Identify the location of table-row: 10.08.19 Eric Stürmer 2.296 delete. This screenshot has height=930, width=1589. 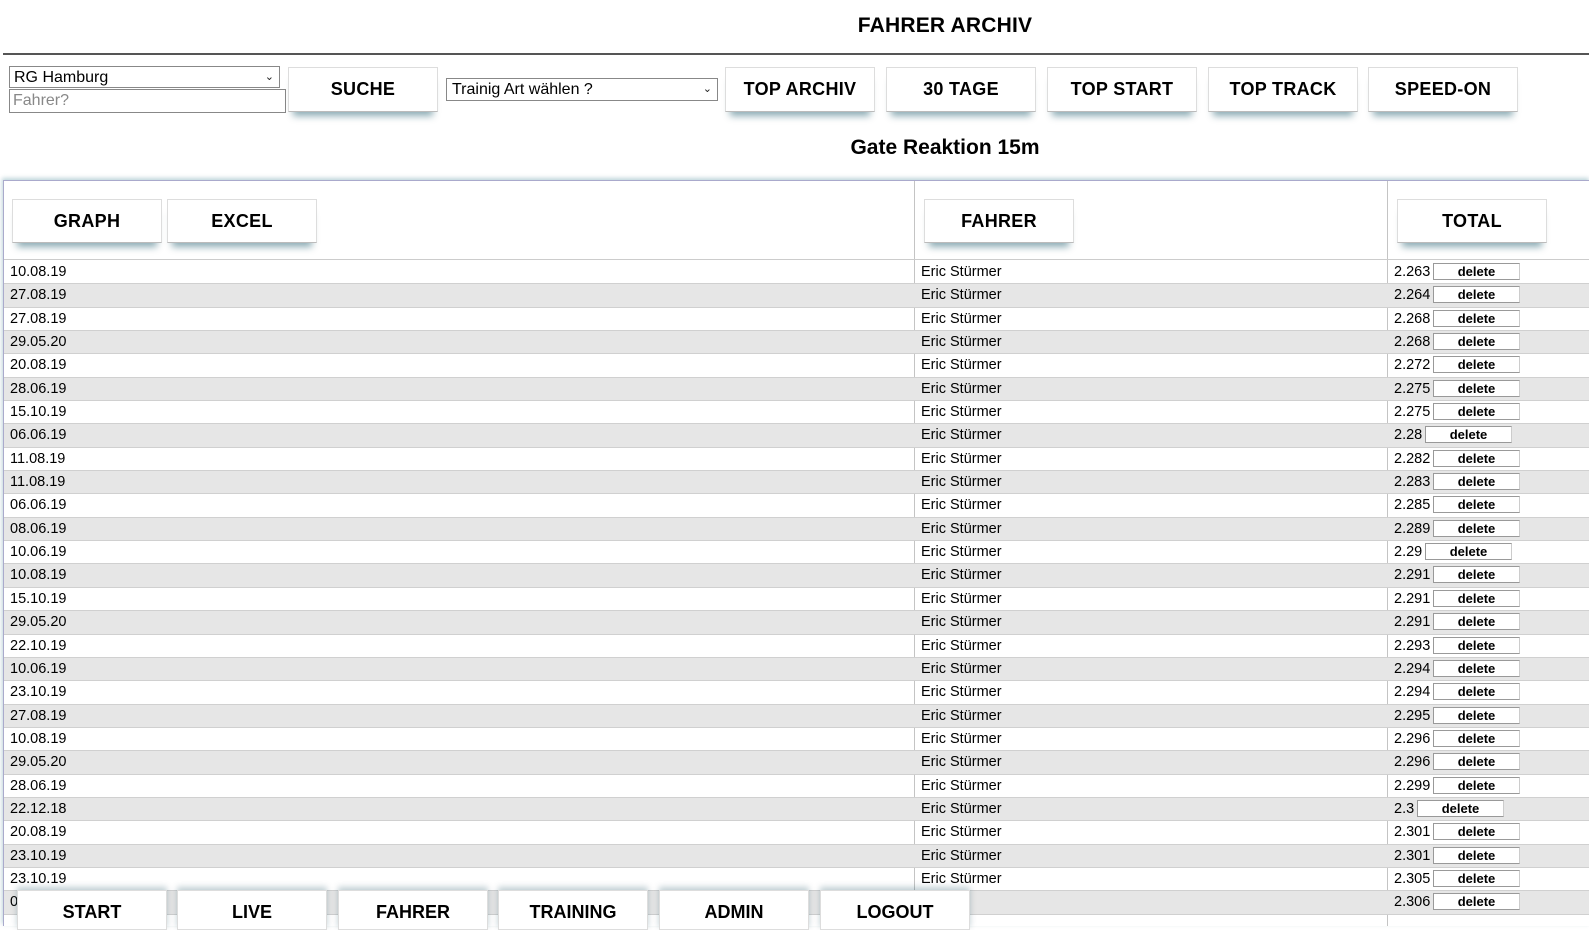
(796, 740).